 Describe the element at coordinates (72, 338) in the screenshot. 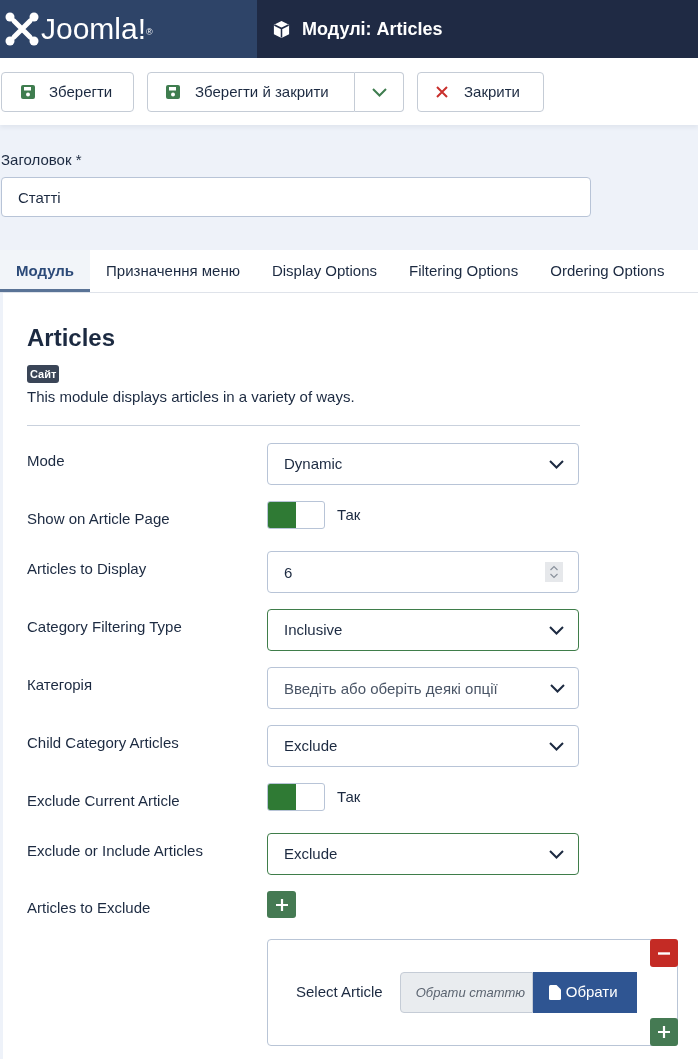

I see `module-heading: Articles` at that location.